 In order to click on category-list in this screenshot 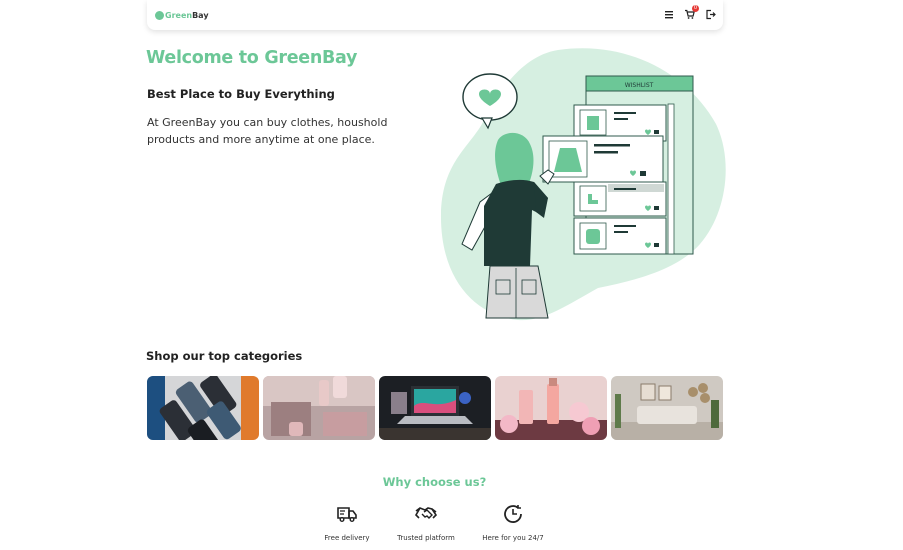, I will do `click(435, 408)`.